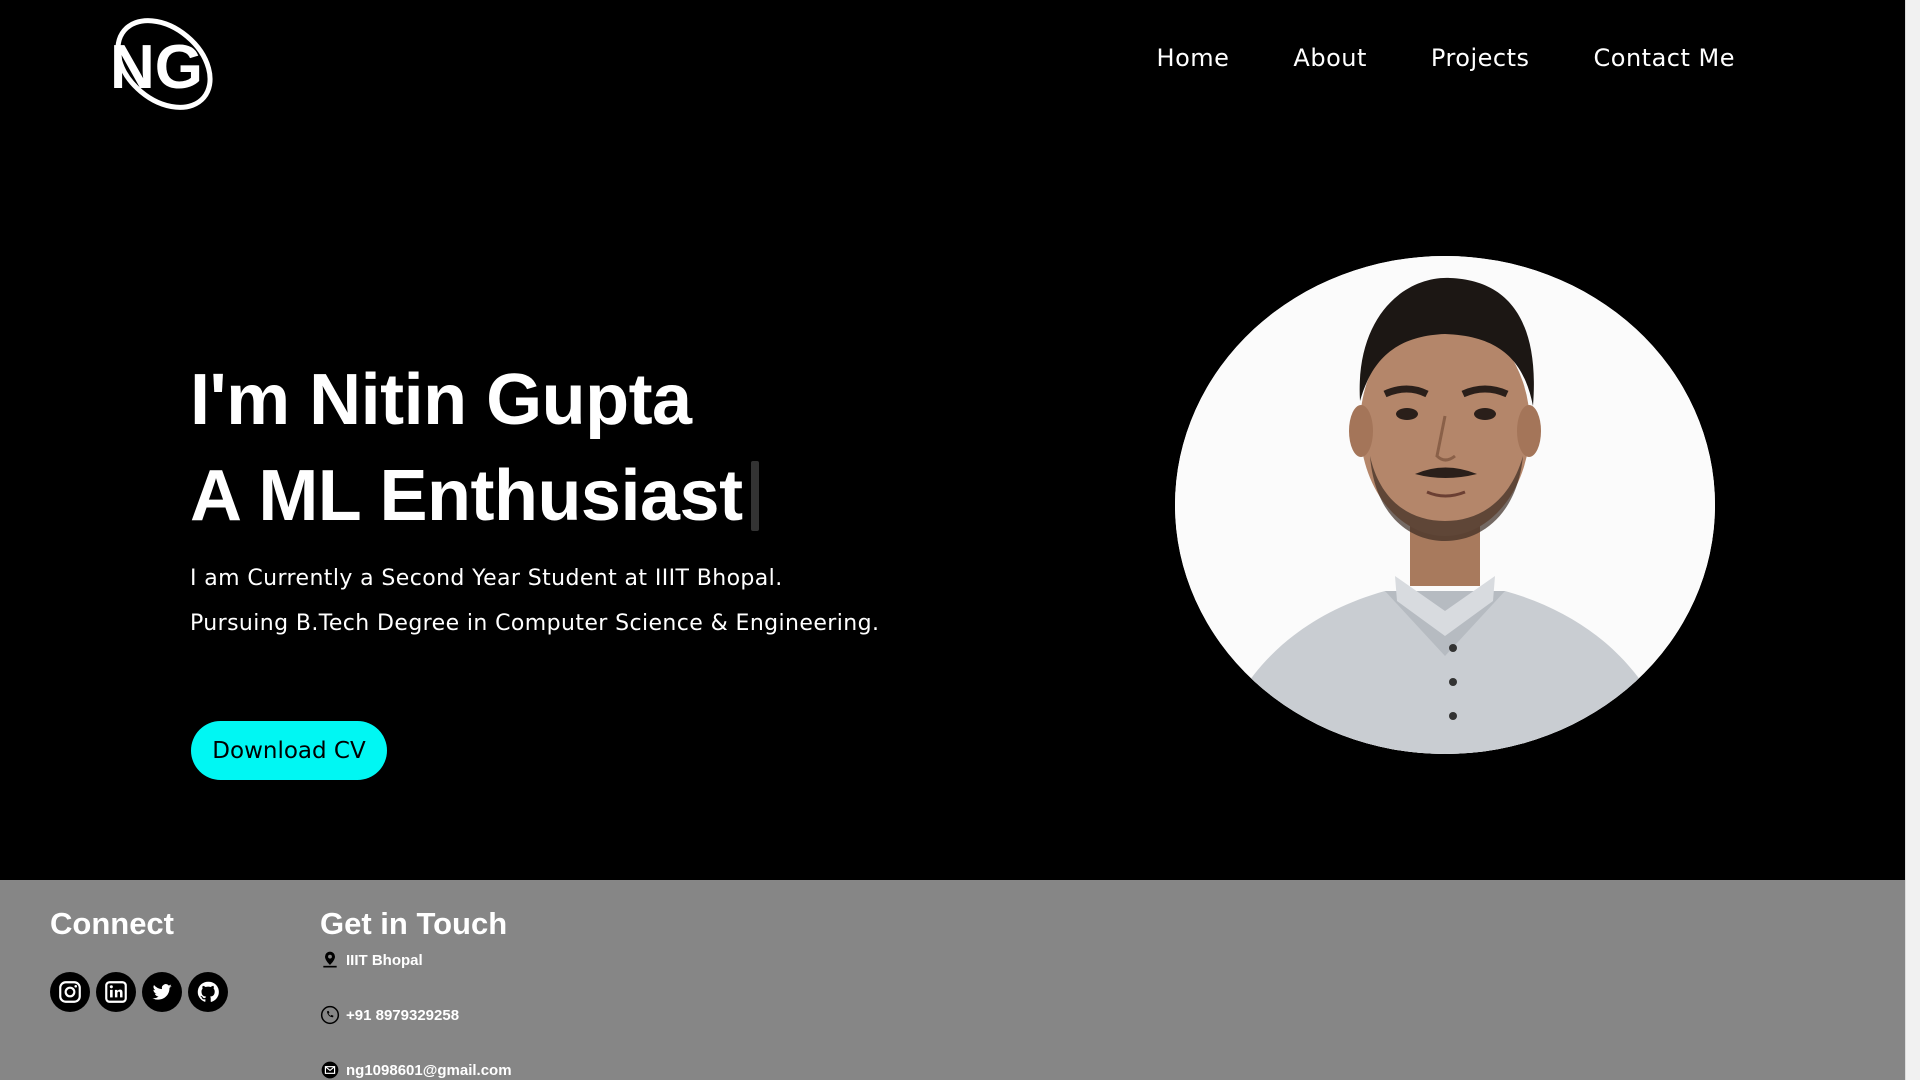 The image size is (1920, 1080). Describe the element at coordinates (1329, 58) in the screenshot. I see `nav-about: About` at that location.